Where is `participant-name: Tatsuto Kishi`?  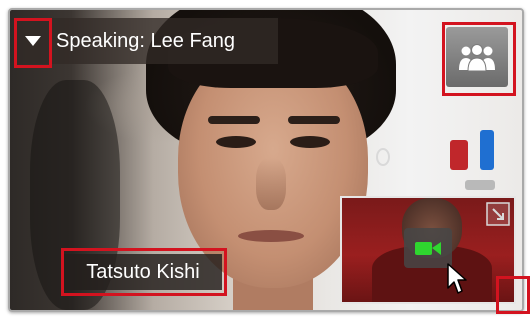 participant-name: Tatsuto Kishi is located at coordinates (143, 271).